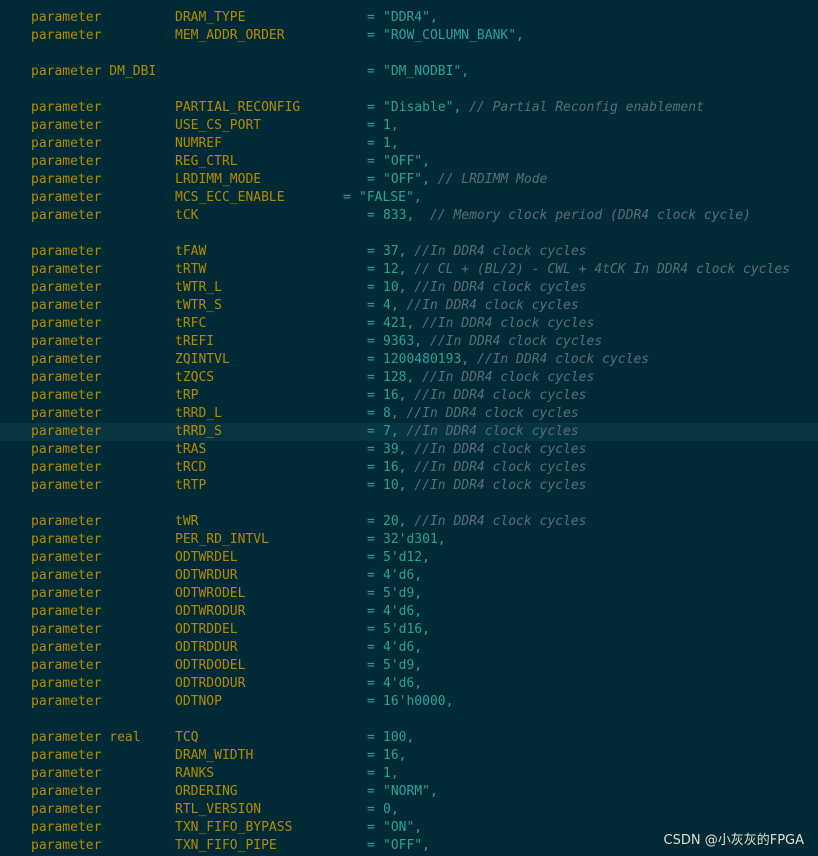 This screenshot has width=818, height=856. What do you see at coordinates (414, 539) in the screenshot?
I see `parameter-value: 32'd301,` at bounding box center [414, 539].